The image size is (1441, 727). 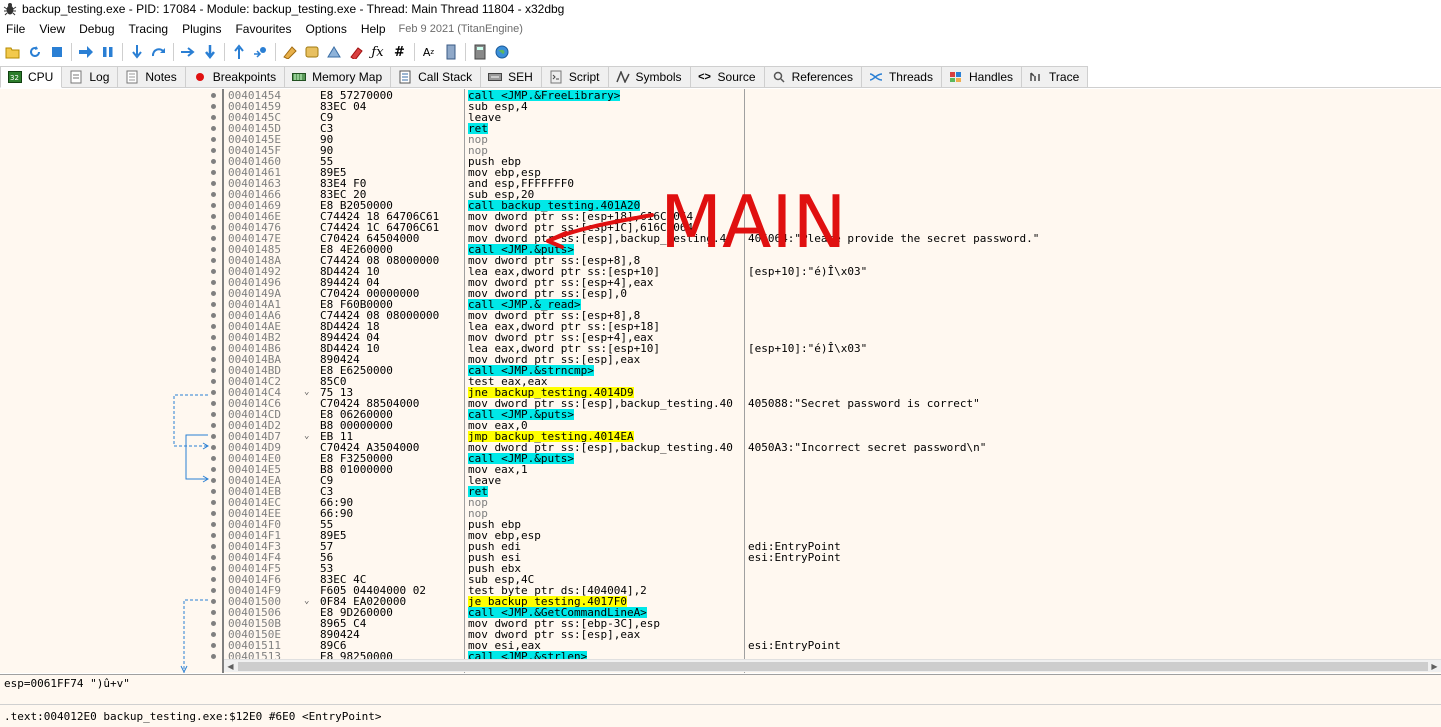 What do you see at coordinates (209, 52) in the screenshot?
I see `trace-over-icon` at bounding box center [209, 52].